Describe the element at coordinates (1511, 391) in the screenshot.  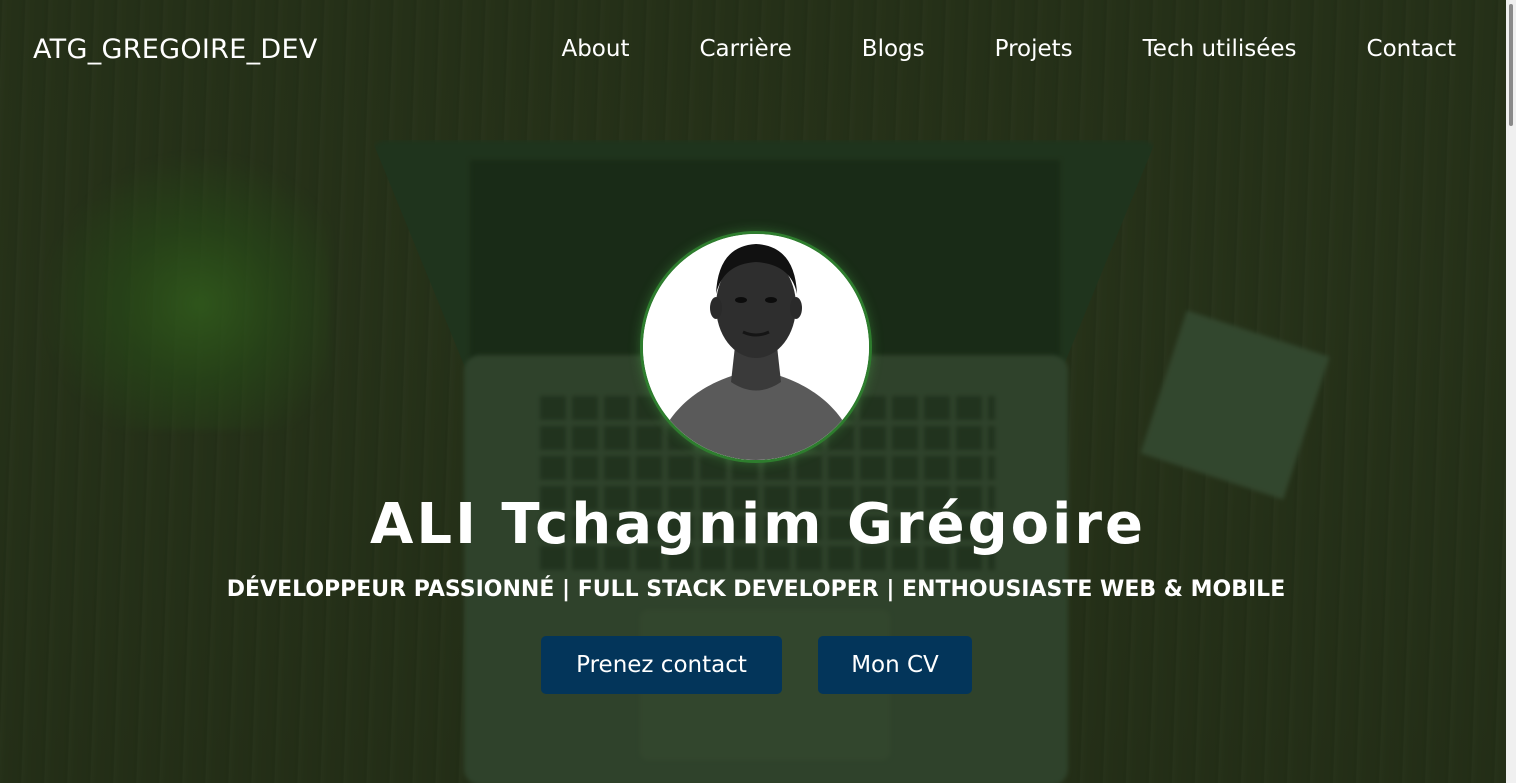
I see `page-scrollbar` at that location.